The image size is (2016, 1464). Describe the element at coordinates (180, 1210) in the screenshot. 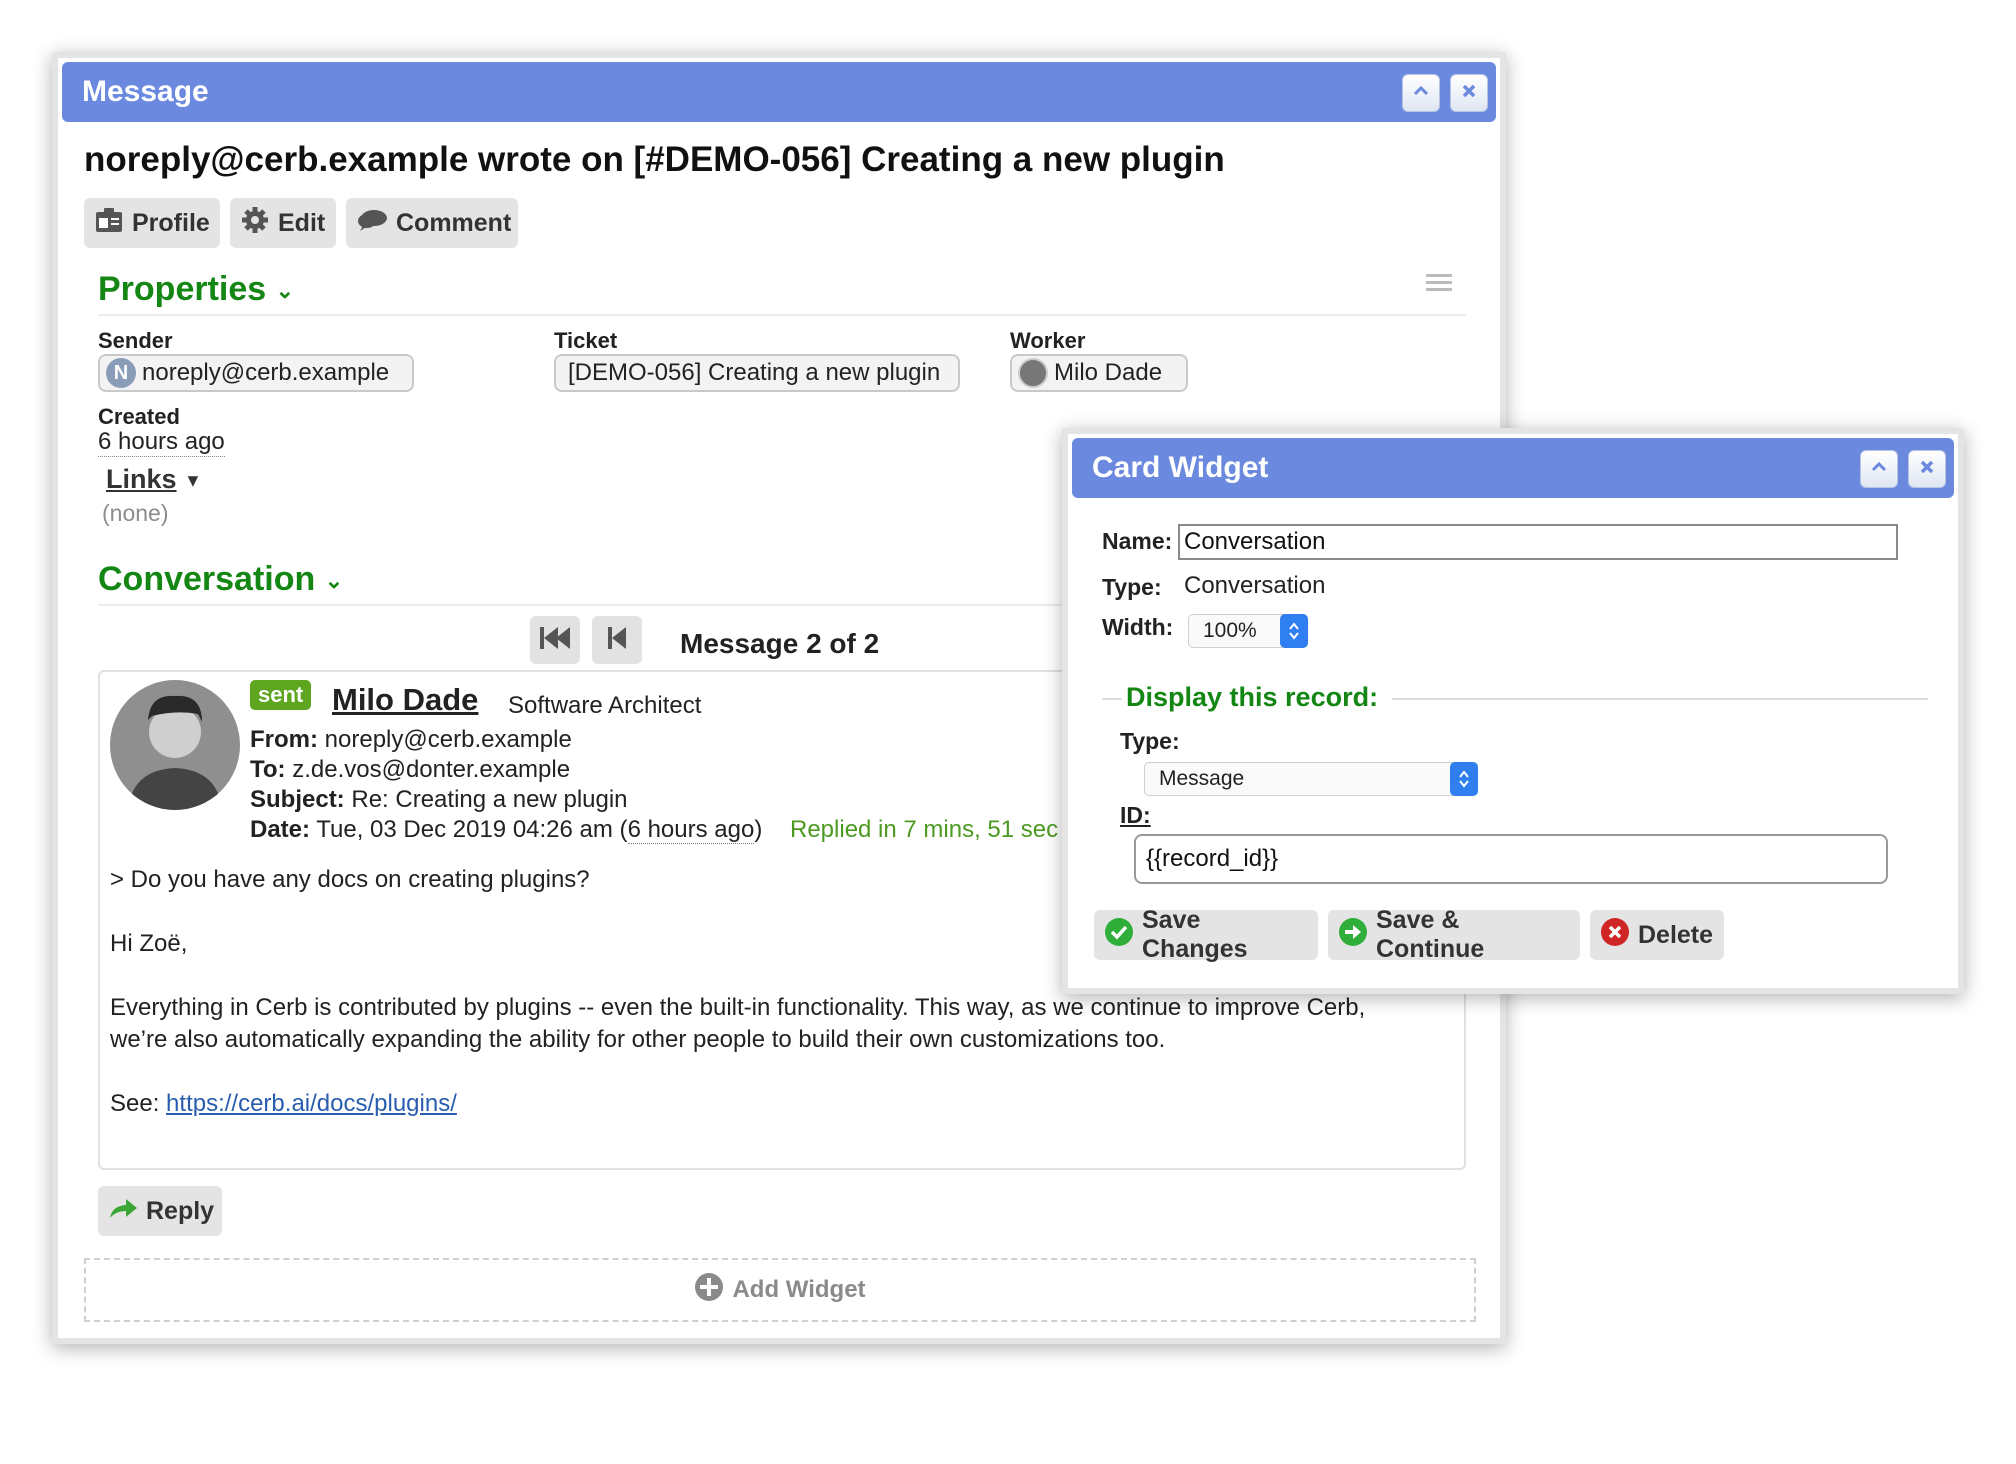

I see `reply-label: Reply` at that location.